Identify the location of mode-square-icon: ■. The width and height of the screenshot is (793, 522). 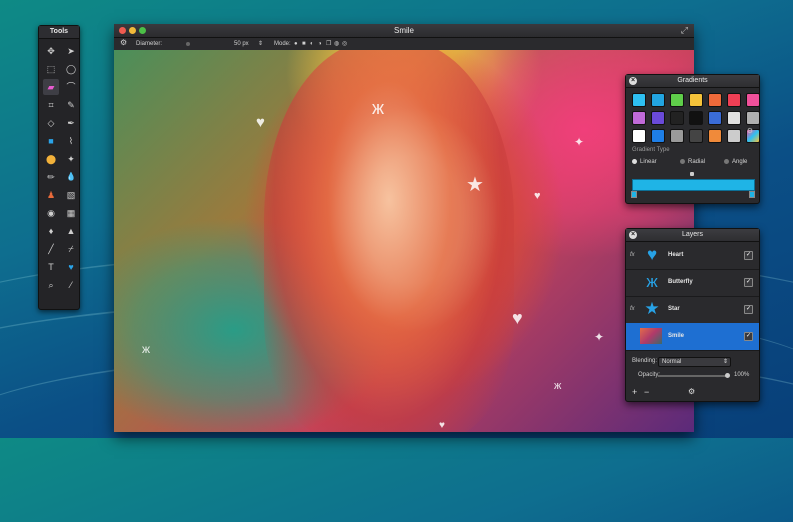
(304, 44).